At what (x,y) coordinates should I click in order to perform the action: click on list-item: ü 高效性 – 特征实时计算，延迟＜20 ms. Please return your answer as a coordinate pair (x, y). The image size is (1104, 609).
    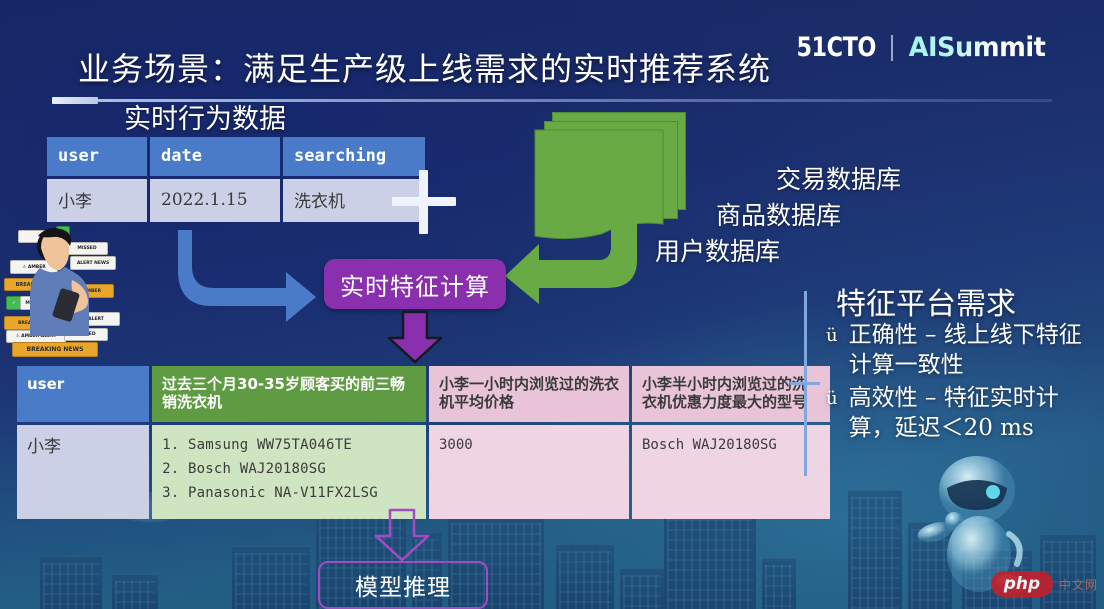
    Looking at the image, I should click on (960, 413).